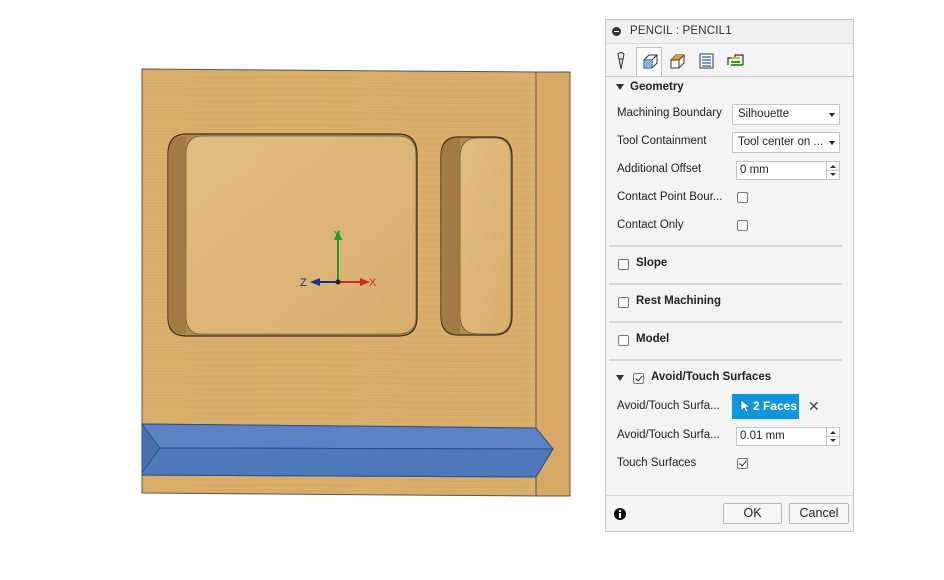 The image size is (944, 580). Describe the element at coordinates (616, 31) in the screenshot. I see `collapse-icon` at that location.